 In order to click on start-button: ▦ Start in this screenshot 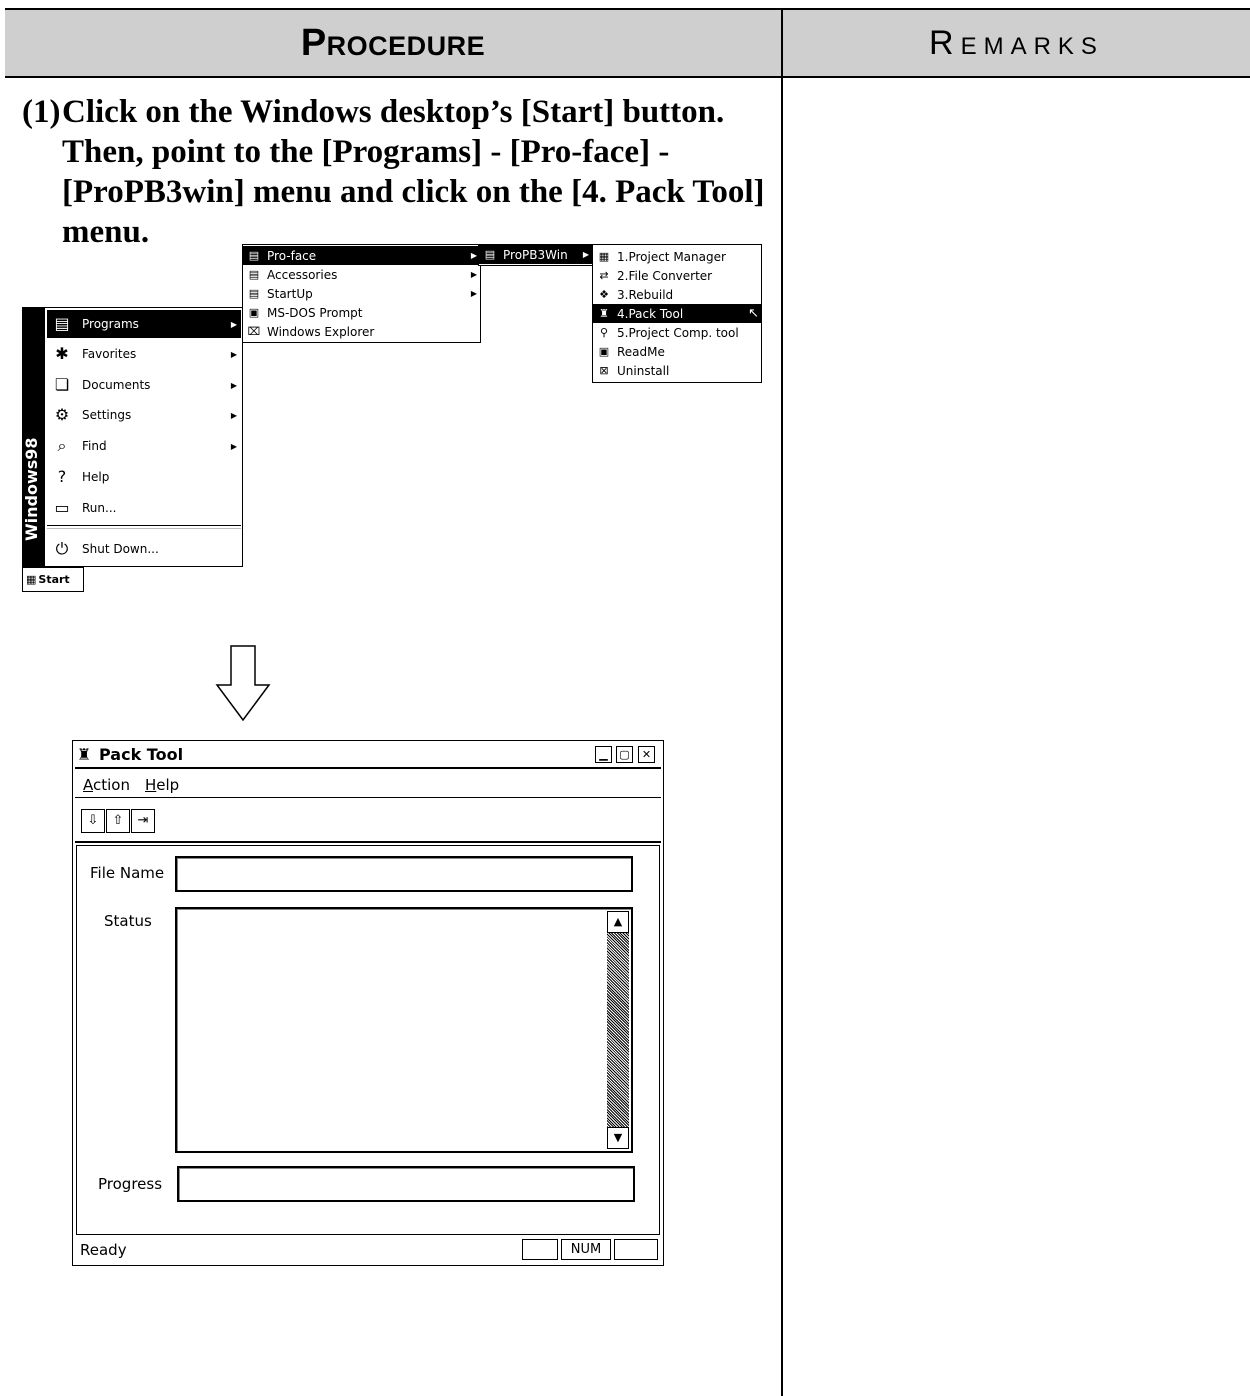, I will do `click(53, 579)`.